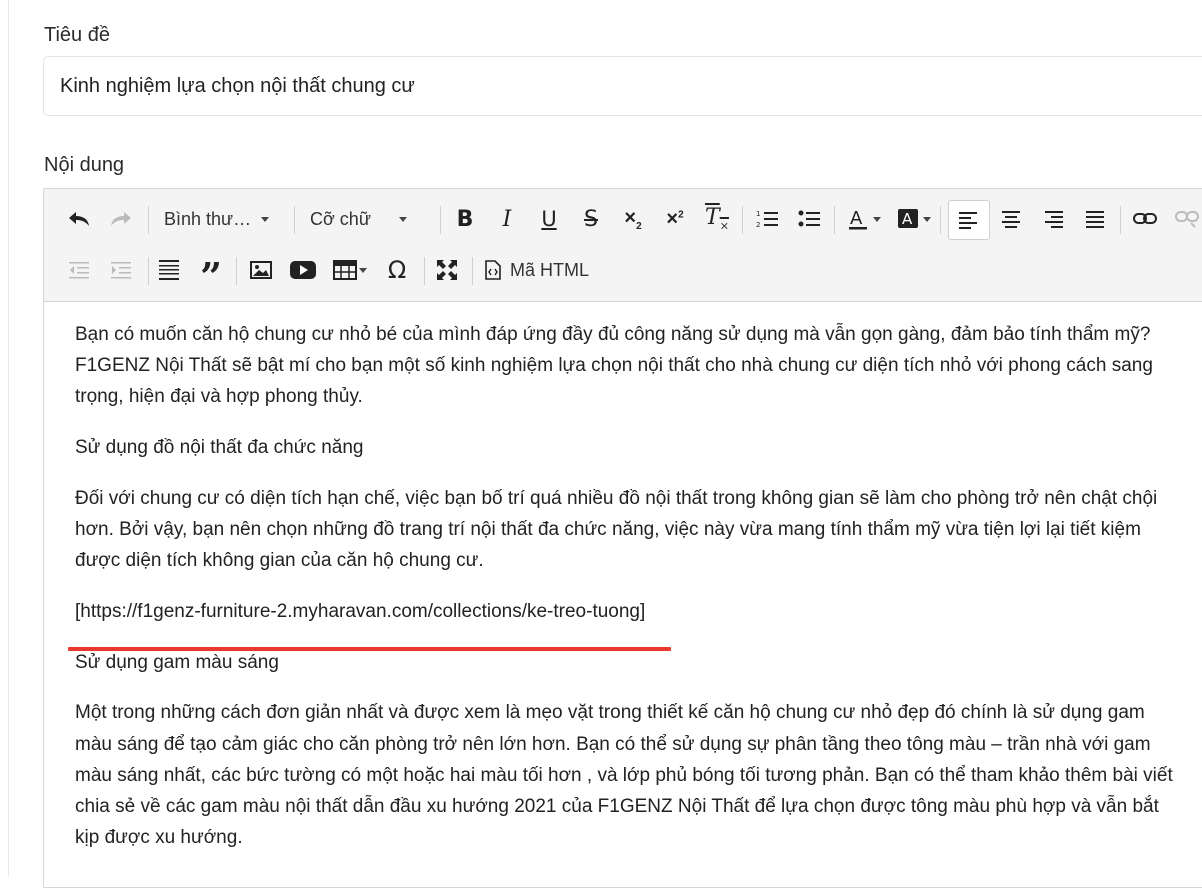 The height and width of the screenshot is (888, 1202). What do you see at coordinates (1053, 219) in the screenshot?
I see `align-right-icon` at bounding box center [1053, 219].